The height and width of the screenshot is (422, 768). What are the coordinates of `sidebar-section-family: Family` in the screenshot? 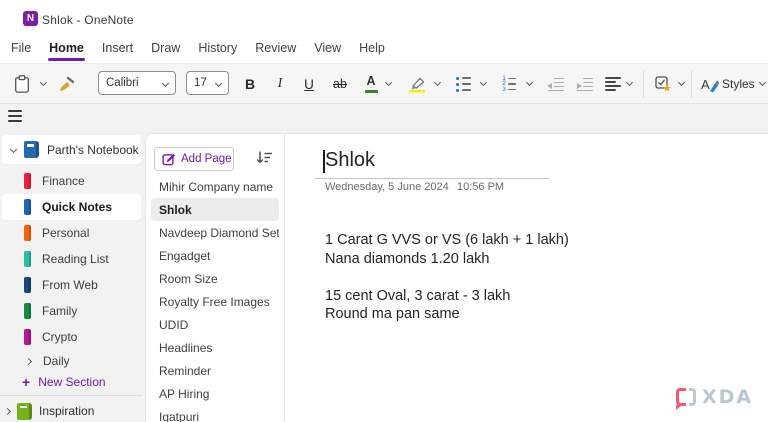 It's located at (71, 311).